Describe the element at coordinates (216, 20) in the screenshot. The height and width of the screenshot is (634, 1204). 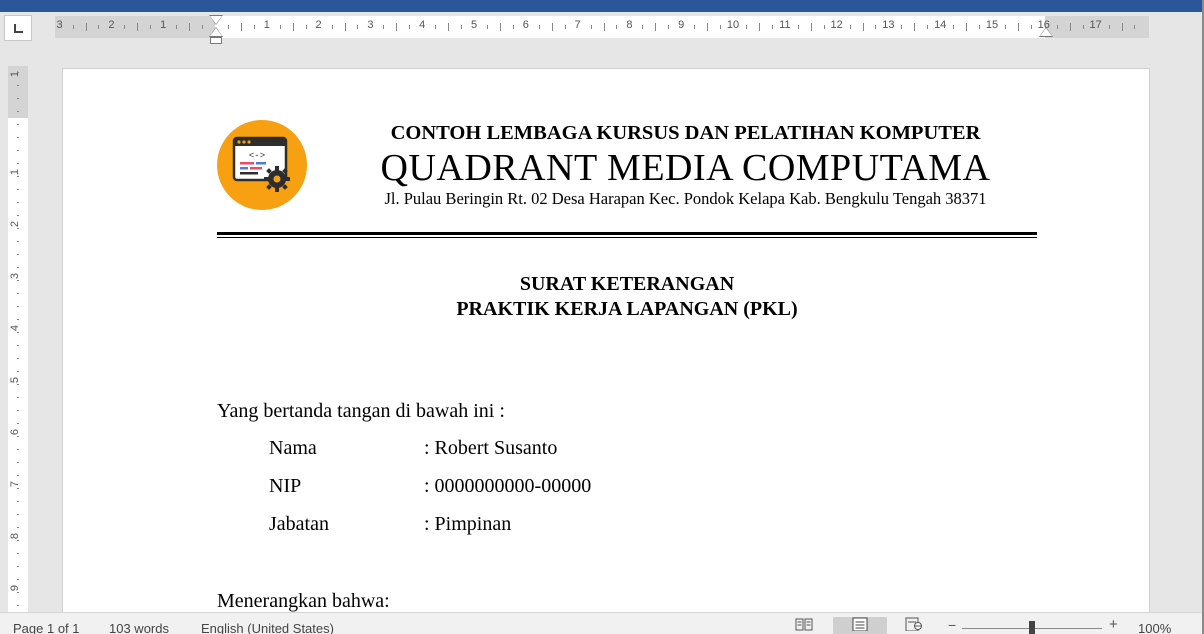
I see `first-line-indent-marker` at that location.